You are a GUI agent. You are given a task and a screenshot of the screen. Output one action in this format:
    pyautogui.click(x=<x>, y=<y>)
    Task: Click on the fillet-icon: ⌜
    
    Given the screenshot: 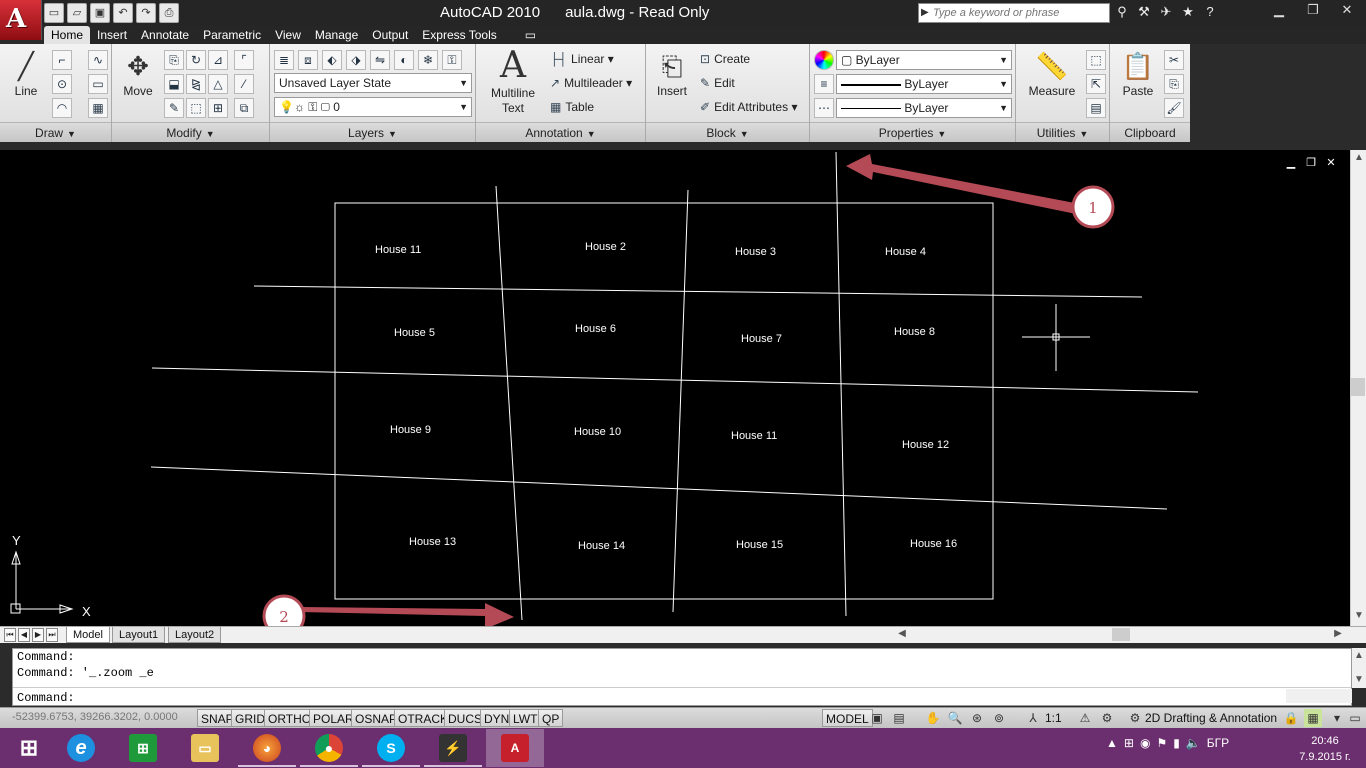 What is the action you would take?
    pyautogui.click(x=244, y=60)
    